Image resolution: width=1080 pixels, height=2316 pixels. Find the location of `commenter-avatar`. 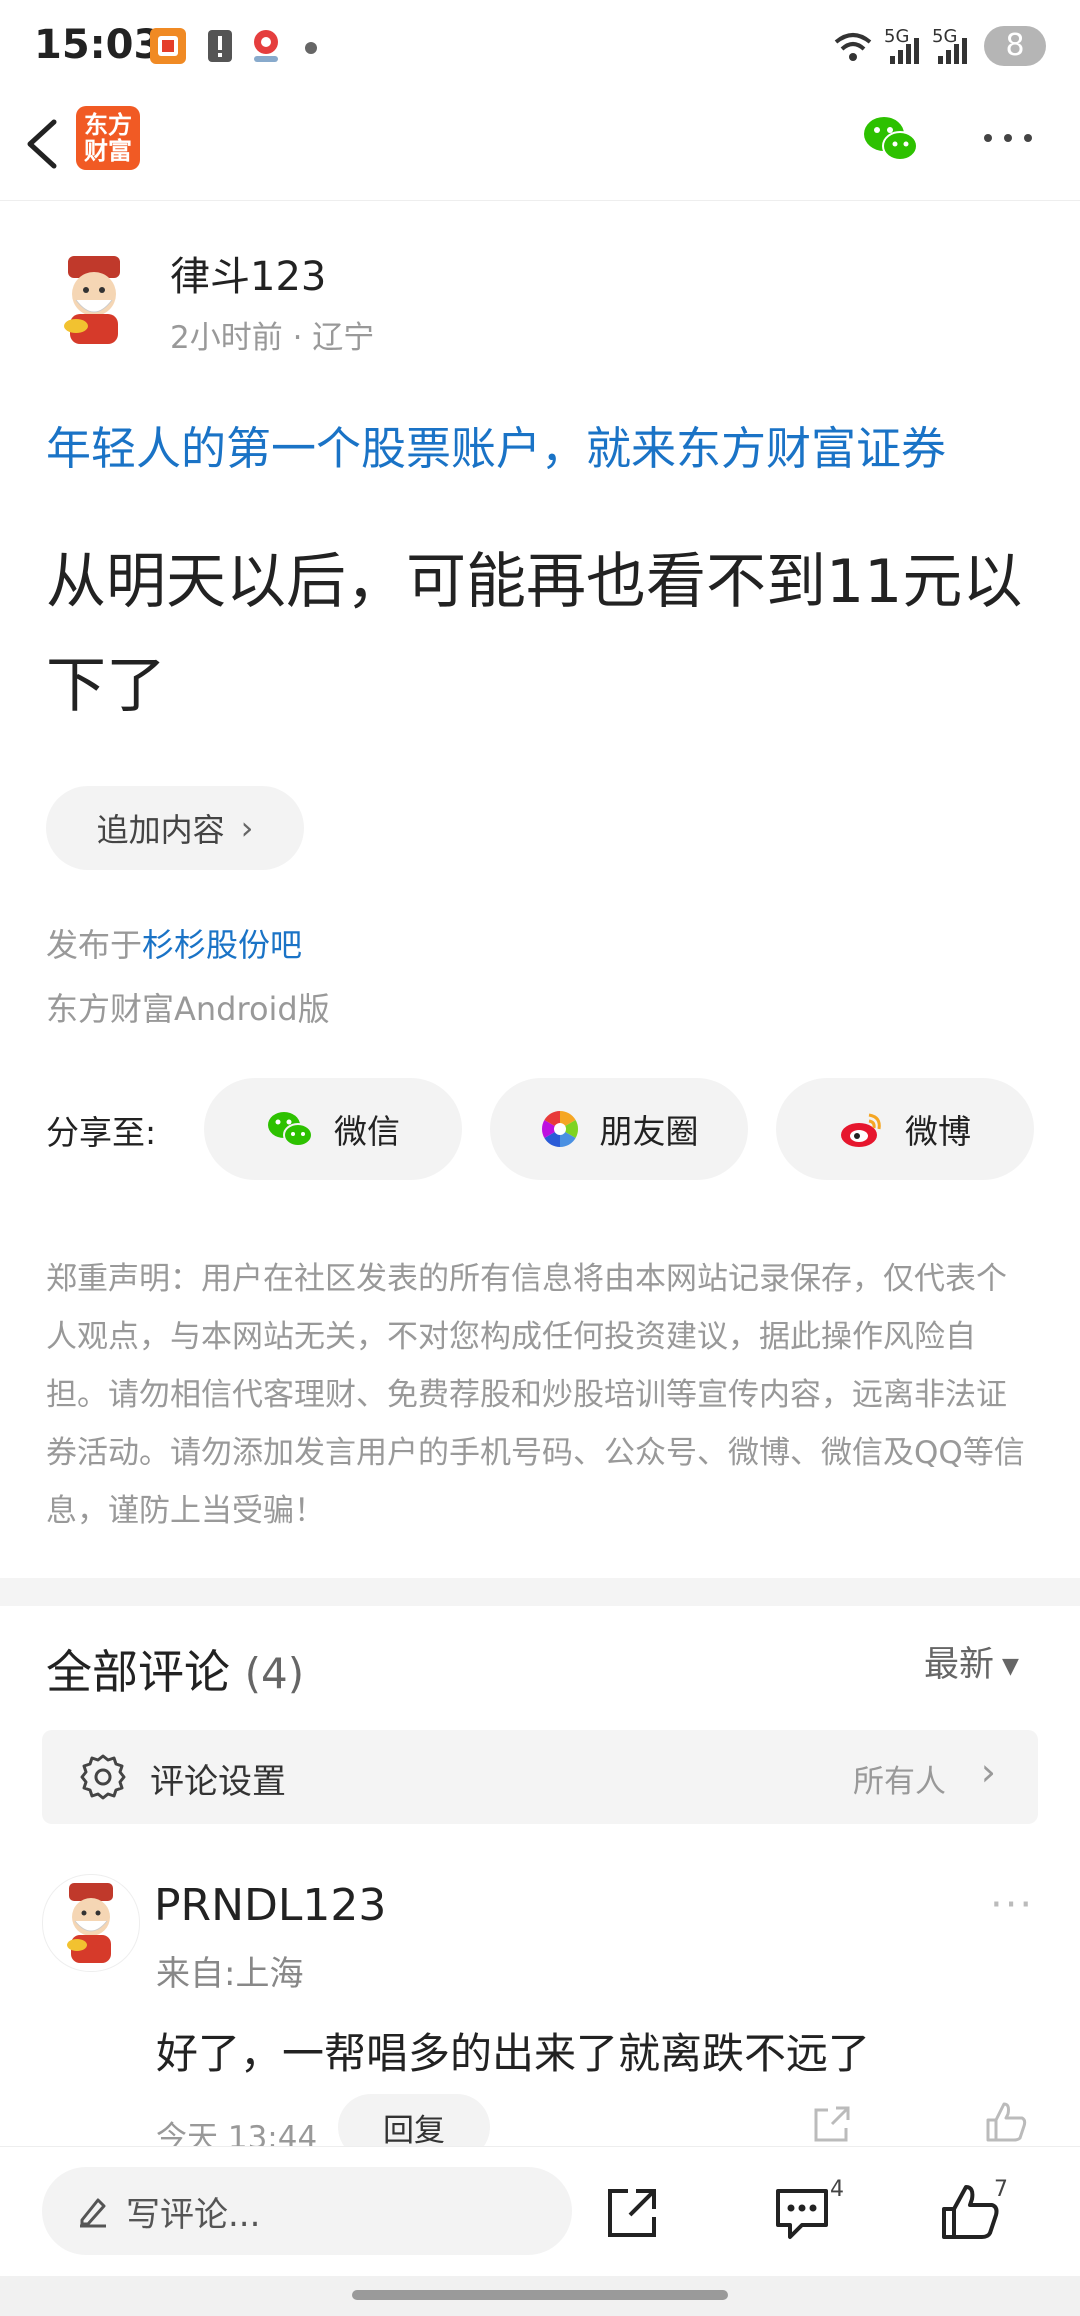

commenter-avatar is located at coordinates (91, 1923).